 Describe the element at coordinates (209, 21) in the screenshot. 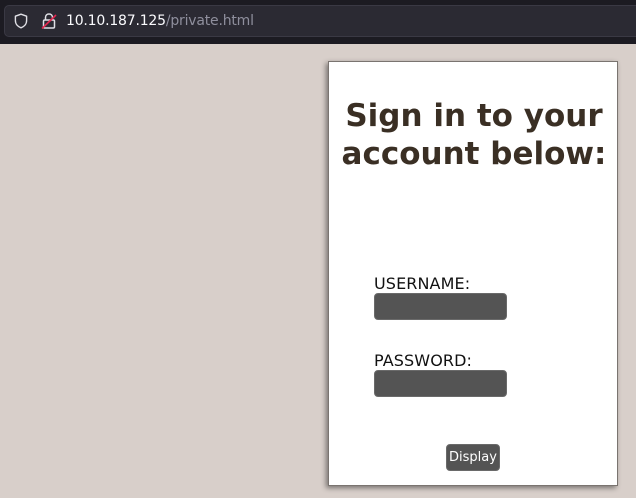

I see `url-path: /private.html` at that location.